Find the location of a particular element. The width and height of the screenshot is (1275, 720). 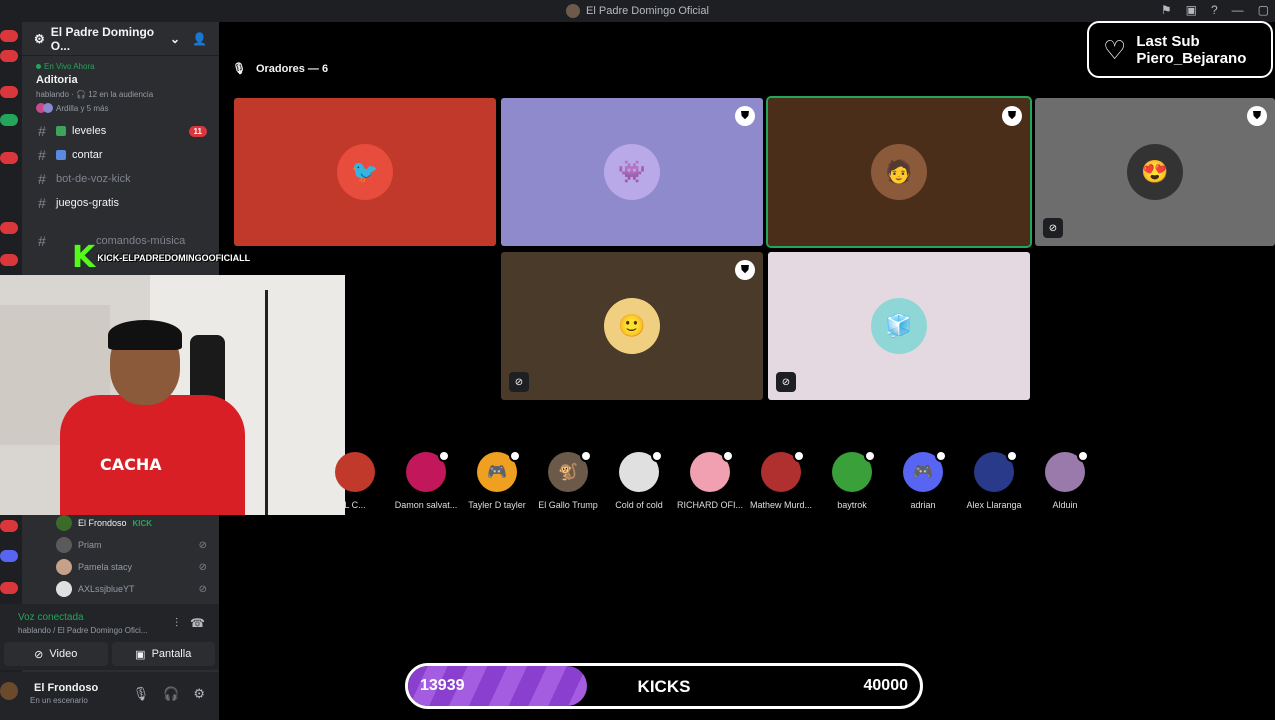

member-item: AXLssjblueYT ⊘ is located at coordinates (120, 589).